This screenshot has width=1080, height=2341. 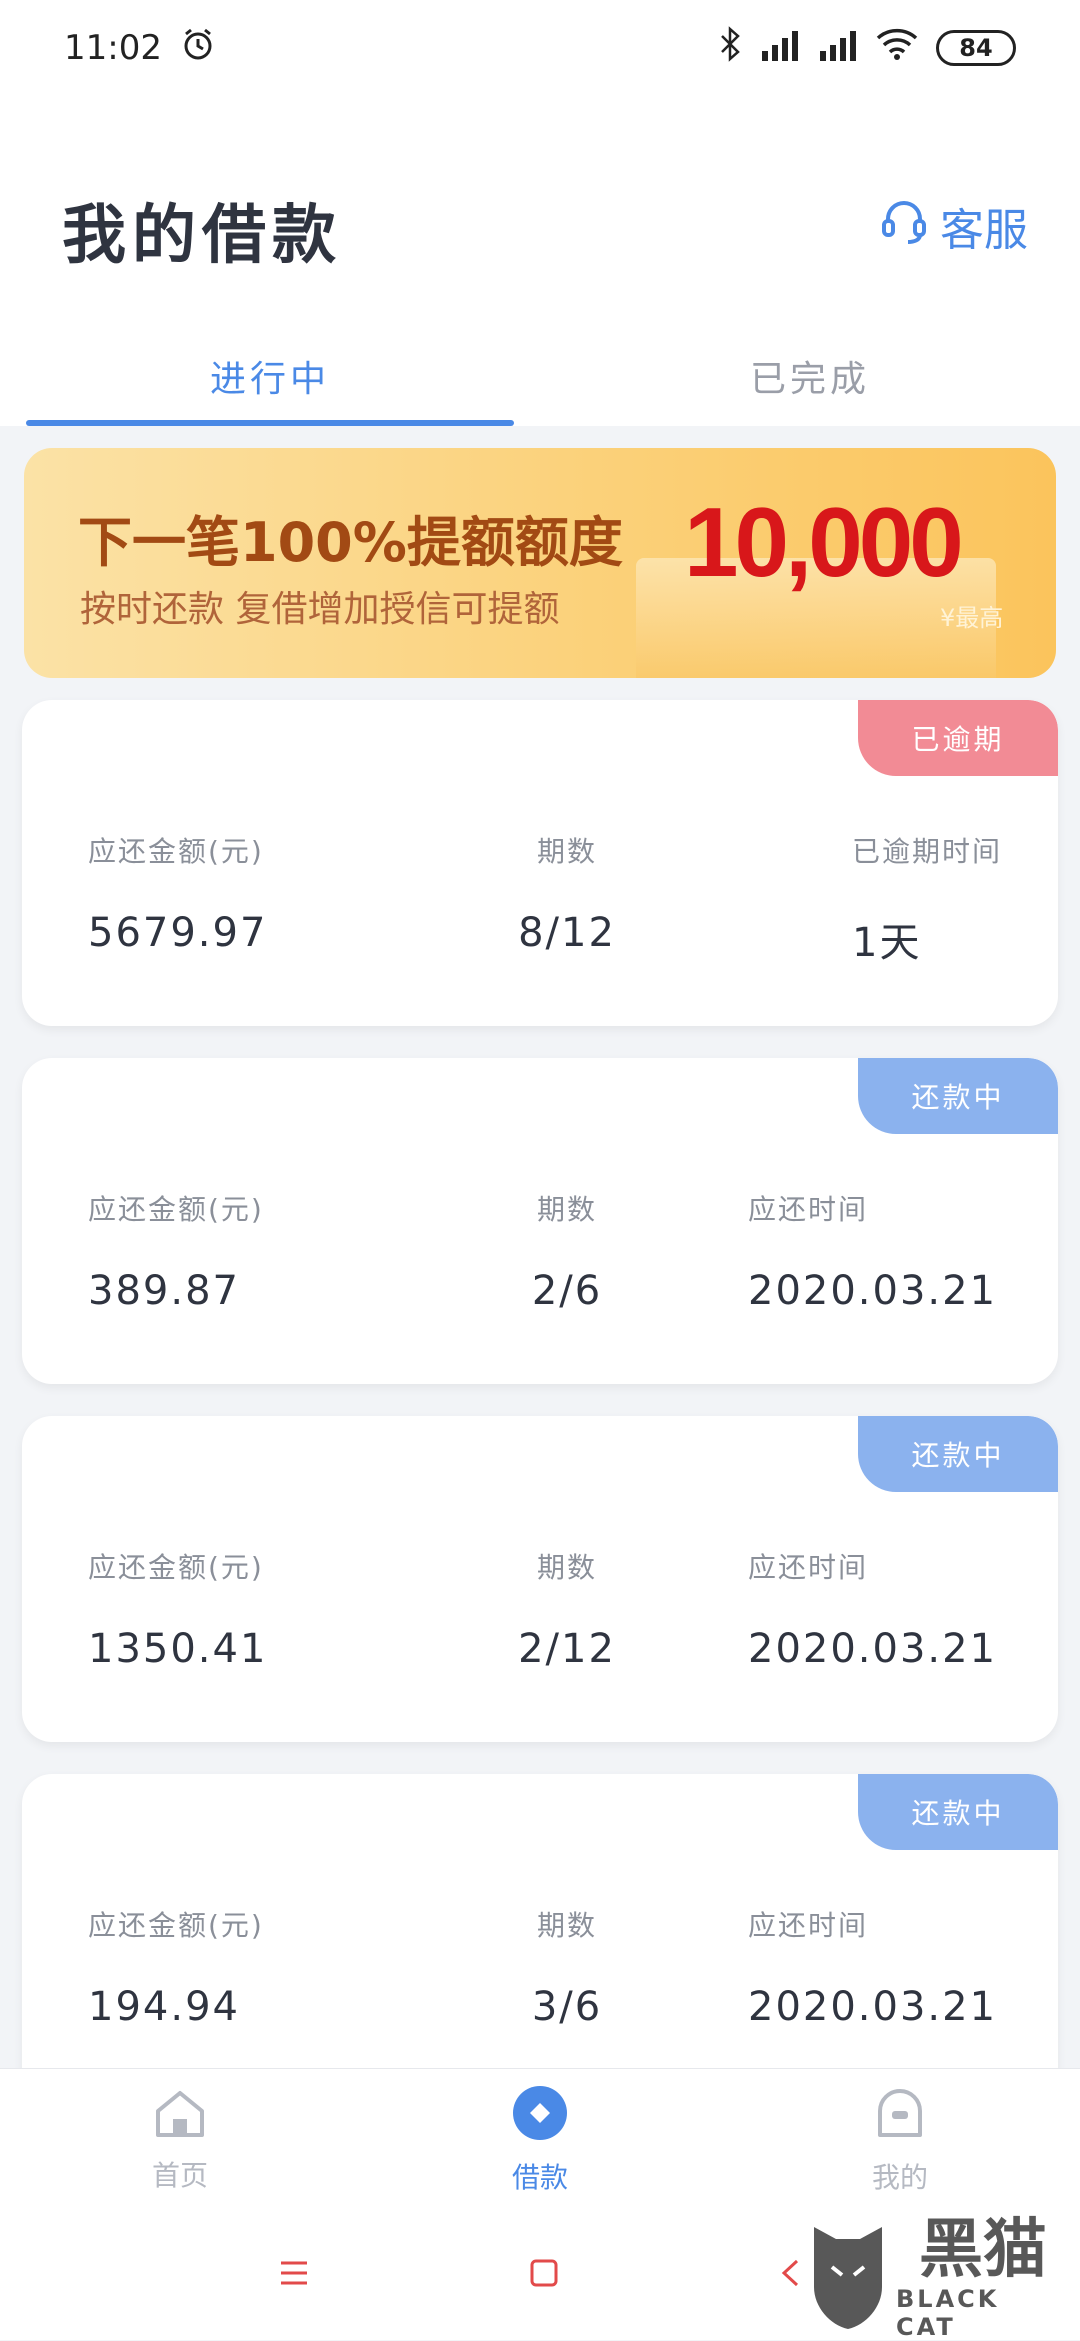 What do you see at coordinates (567, 893) in the screenshot?
I see `period-column: 期数 8/12` at bounding box center [567, 893].